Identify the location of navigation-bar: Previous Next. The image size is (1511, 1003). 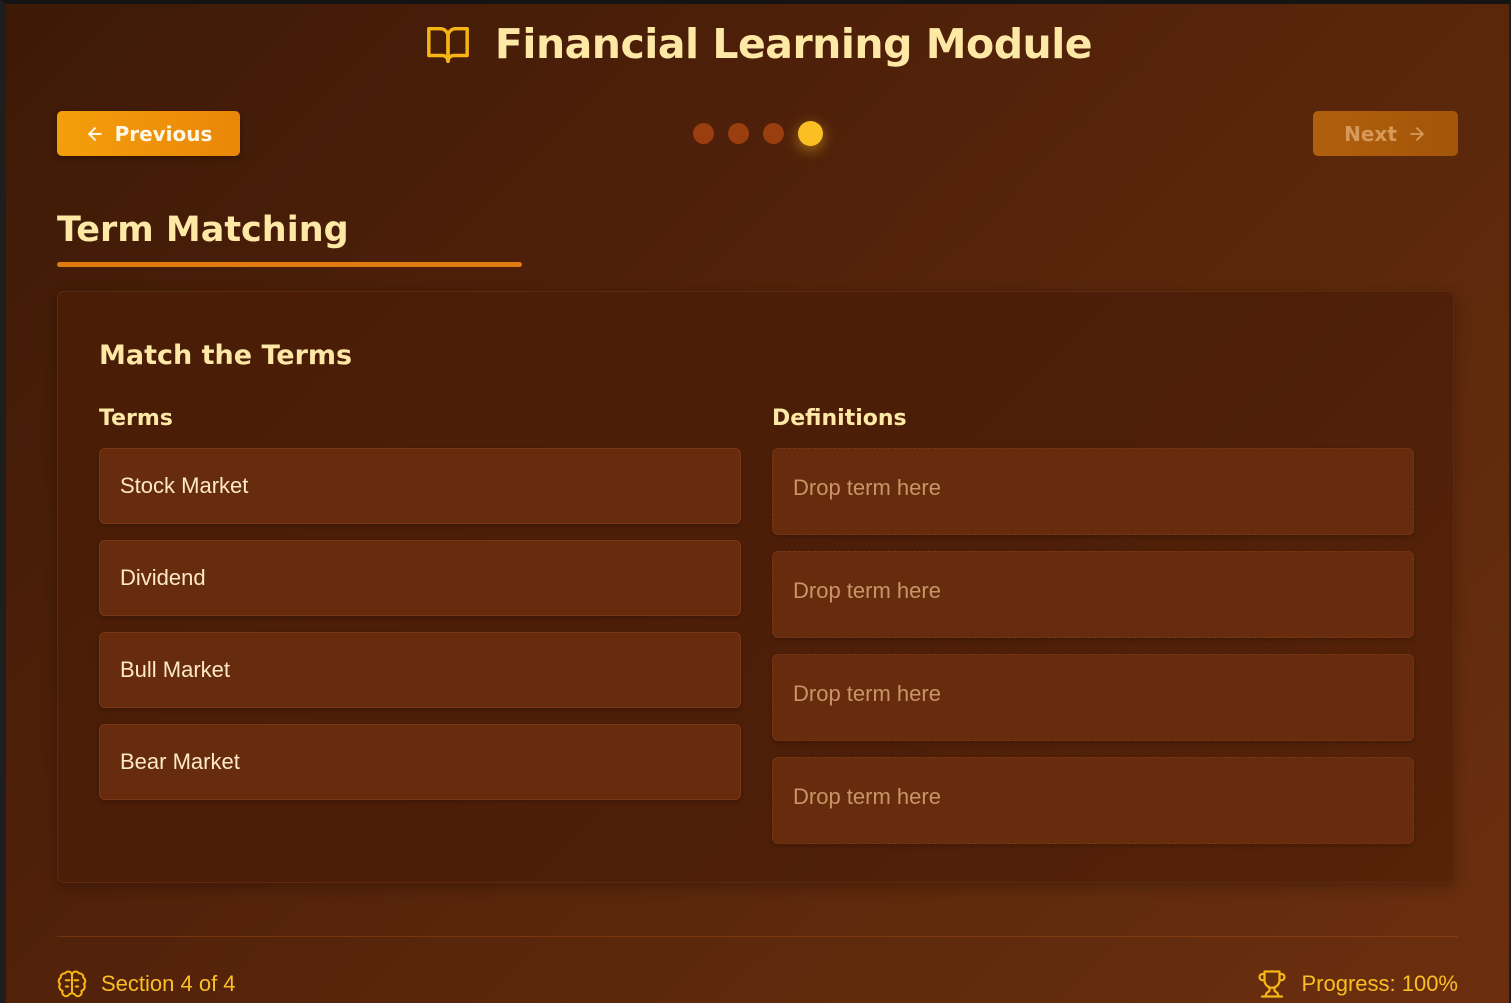
(757, 134).